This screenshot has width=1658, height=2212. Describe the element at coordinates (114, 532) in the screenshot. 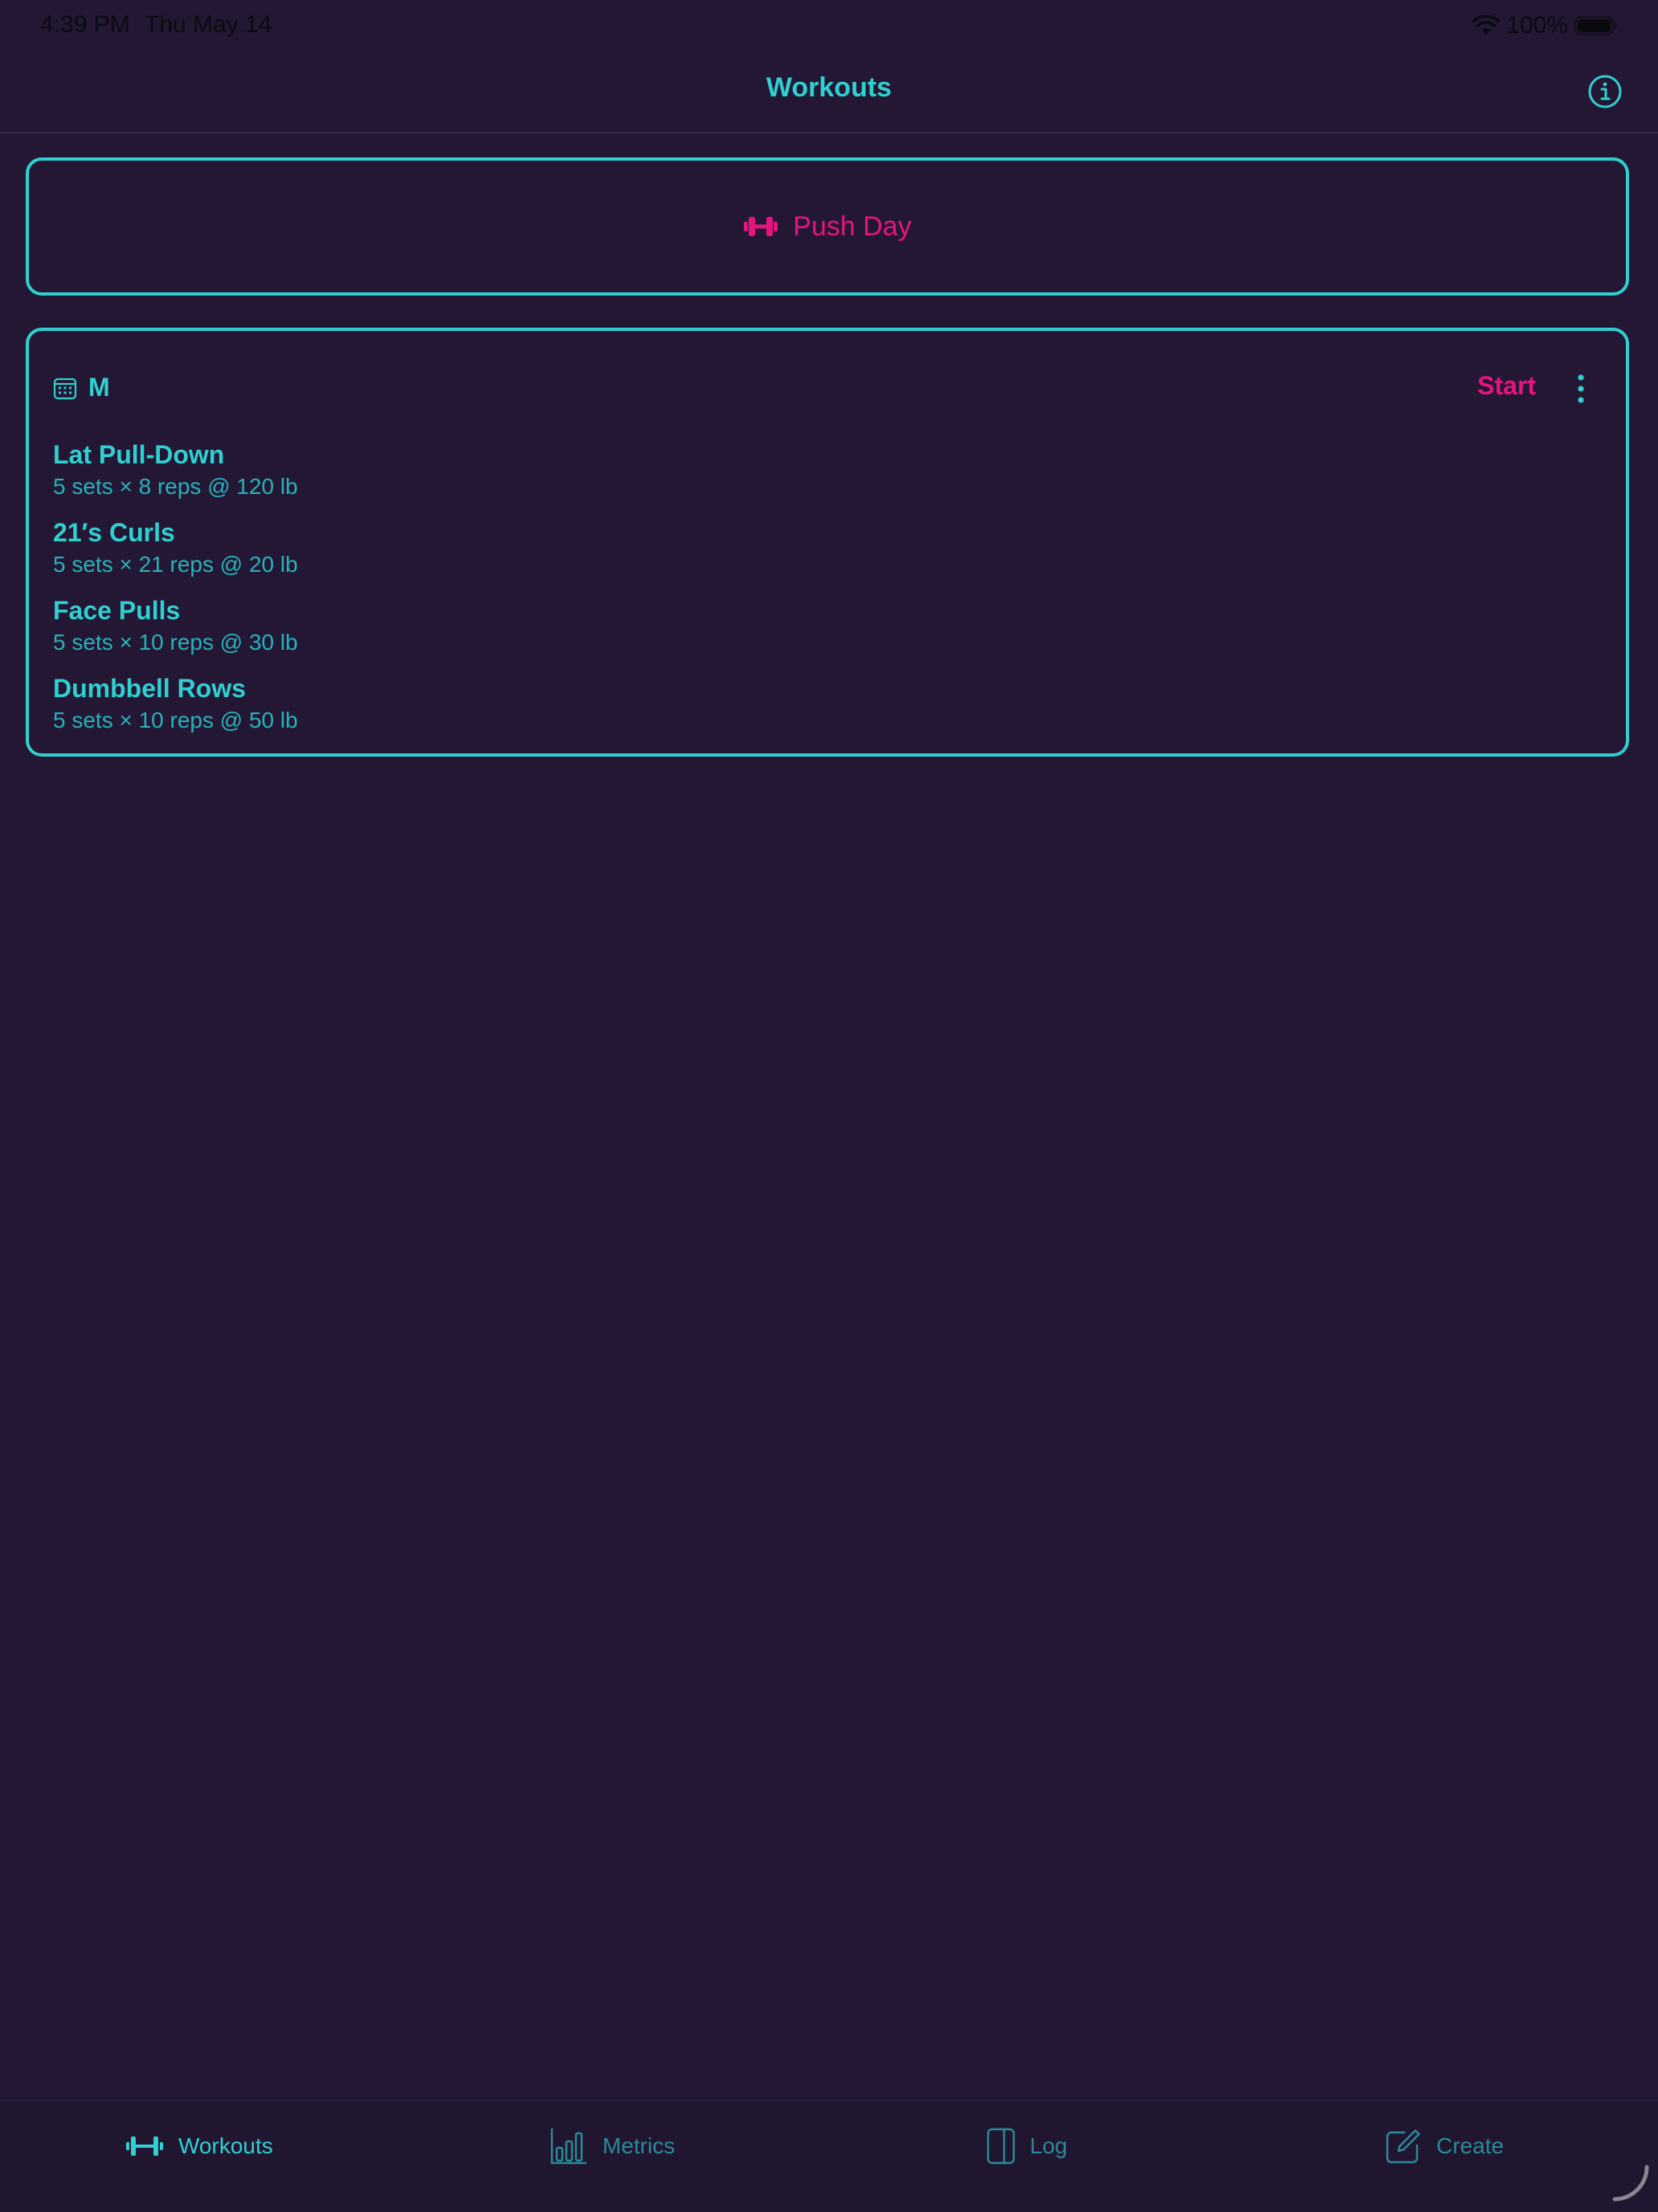

I see `exercise-name: 21′s Curls` at that location.